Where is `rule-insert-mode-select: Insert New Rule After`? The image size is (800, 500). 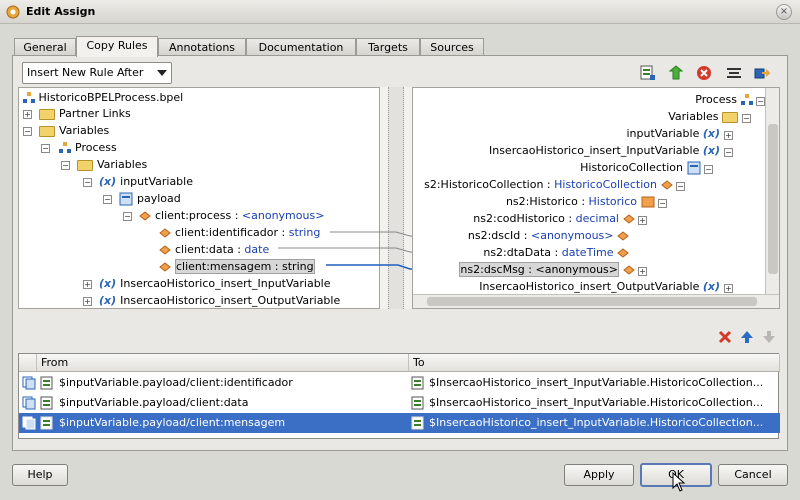
rule-insert-mode-select: Insert New Rule After is located at coordinates (97, 73).